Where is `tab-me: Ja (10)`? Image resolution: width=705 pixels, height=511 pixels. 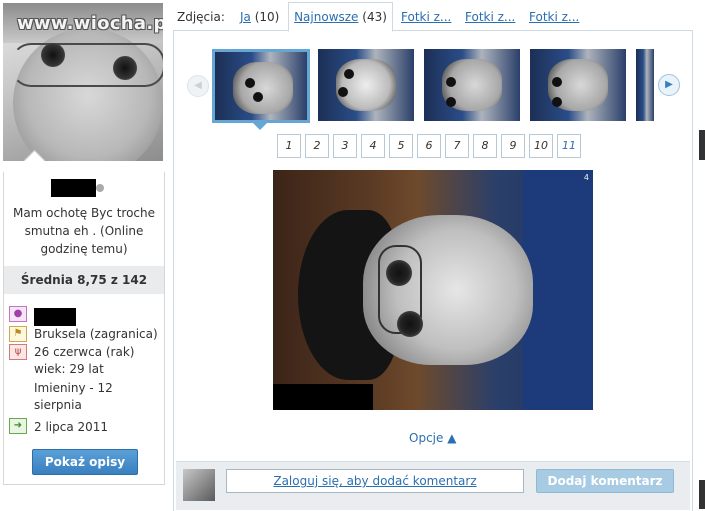
tab-me: Ja (10) is located at coordinates (259, 17).